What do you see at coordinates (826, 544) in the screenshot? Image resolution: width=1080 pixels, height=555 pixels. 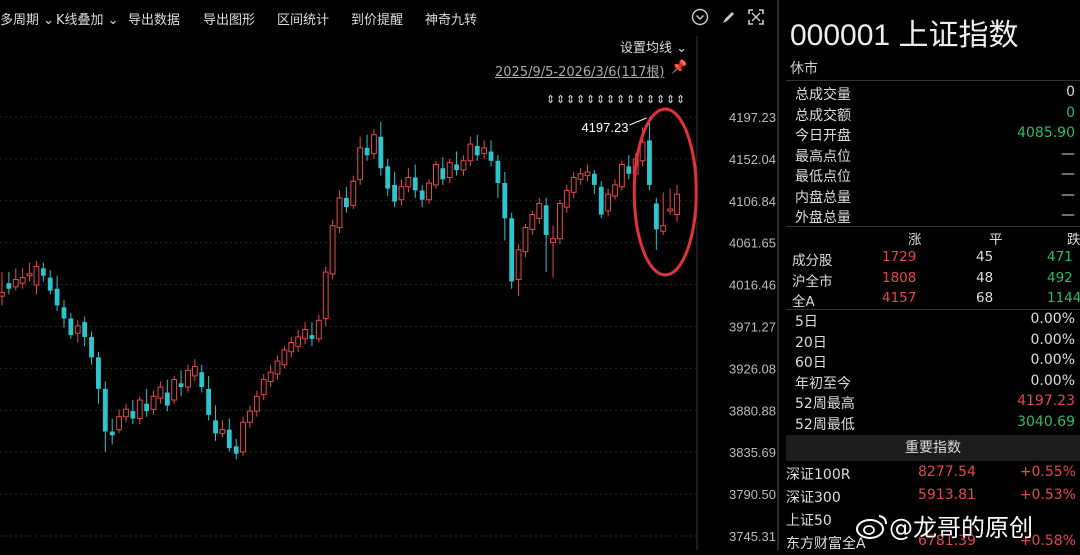 I see `index-name: 东方财富全A` at bounding box center [826, 544].